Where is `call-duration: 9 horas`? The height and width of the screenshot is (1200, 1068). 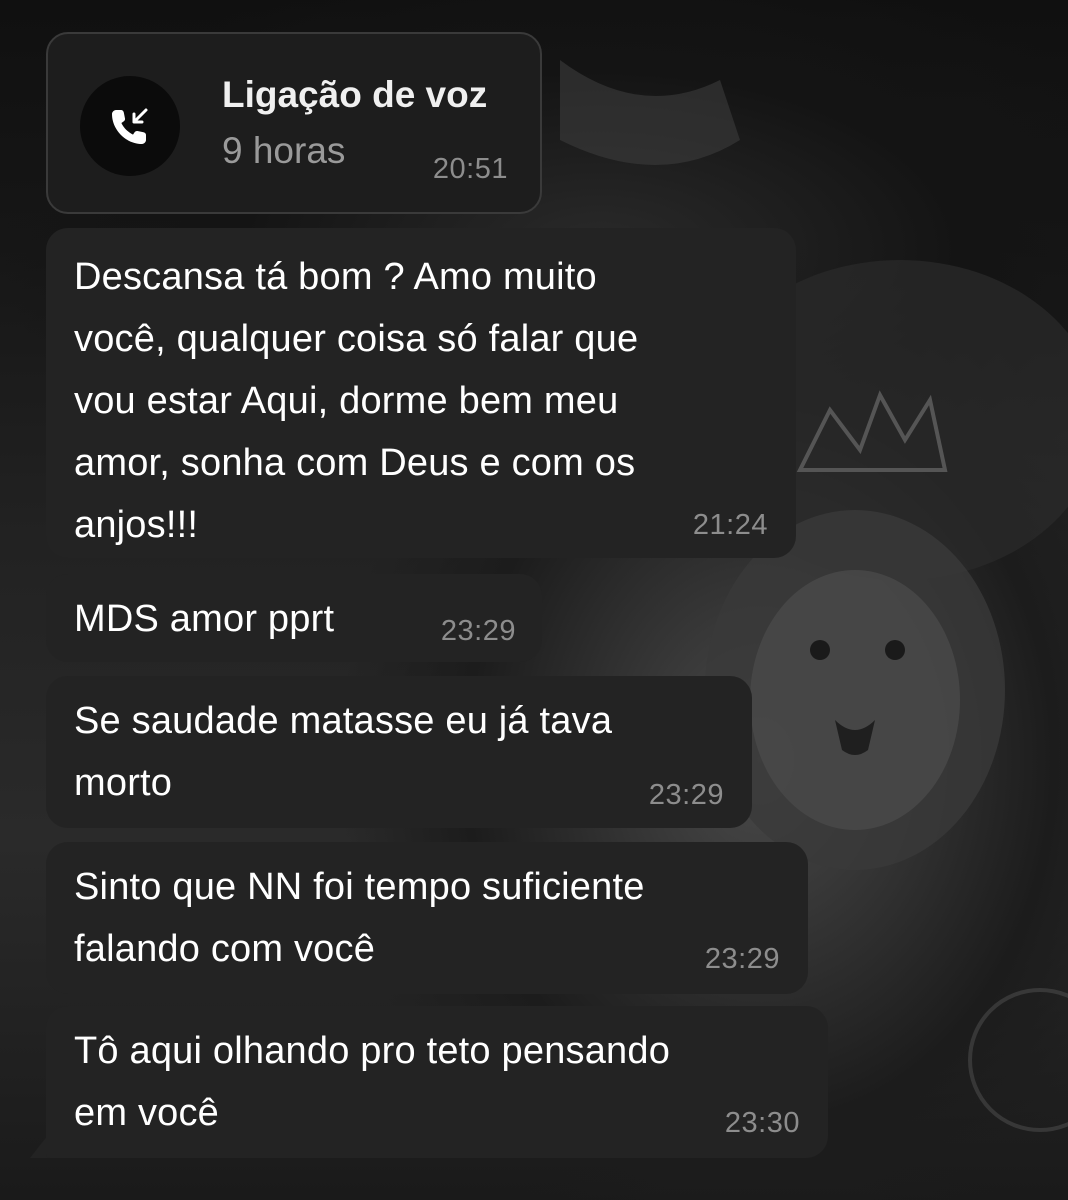 call-duration: 9 horas is located at coordinates (284, 150).